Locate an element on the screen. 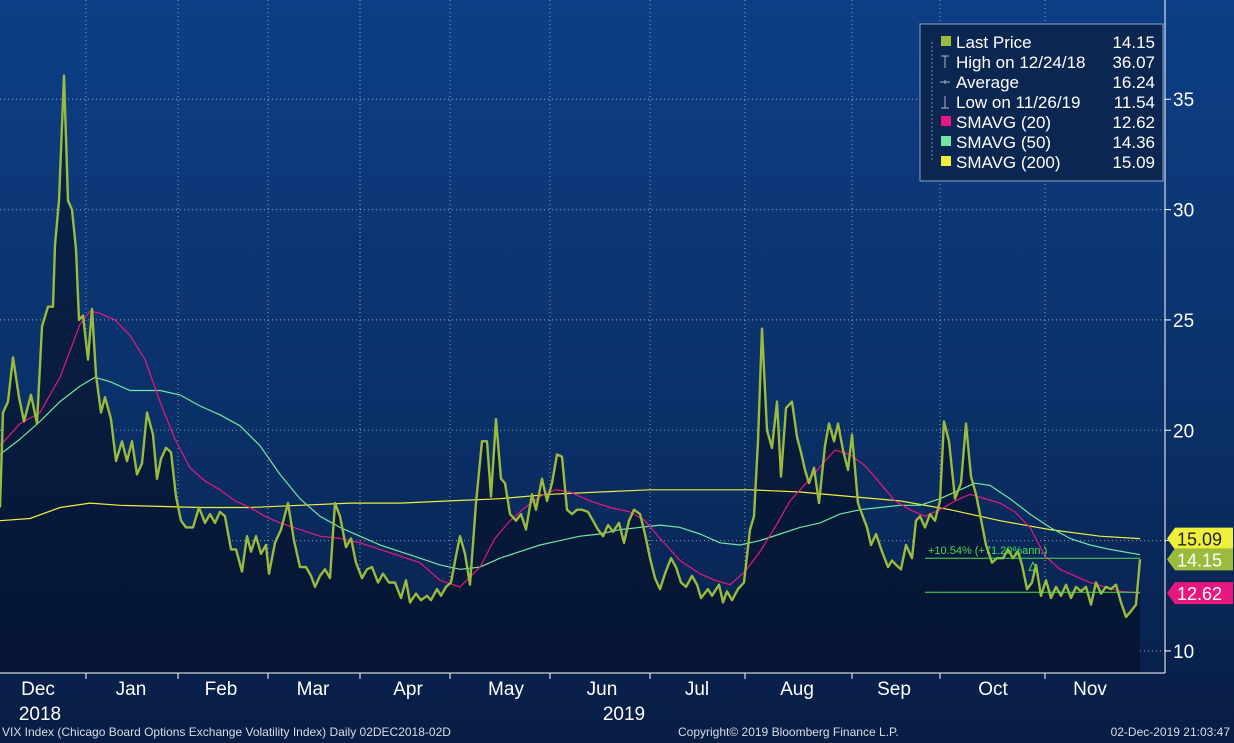 The image size is (1234, 743). legend-label-low-on-11-26-19: Low on 11/26/19 is located at coordinates (1018, 102).